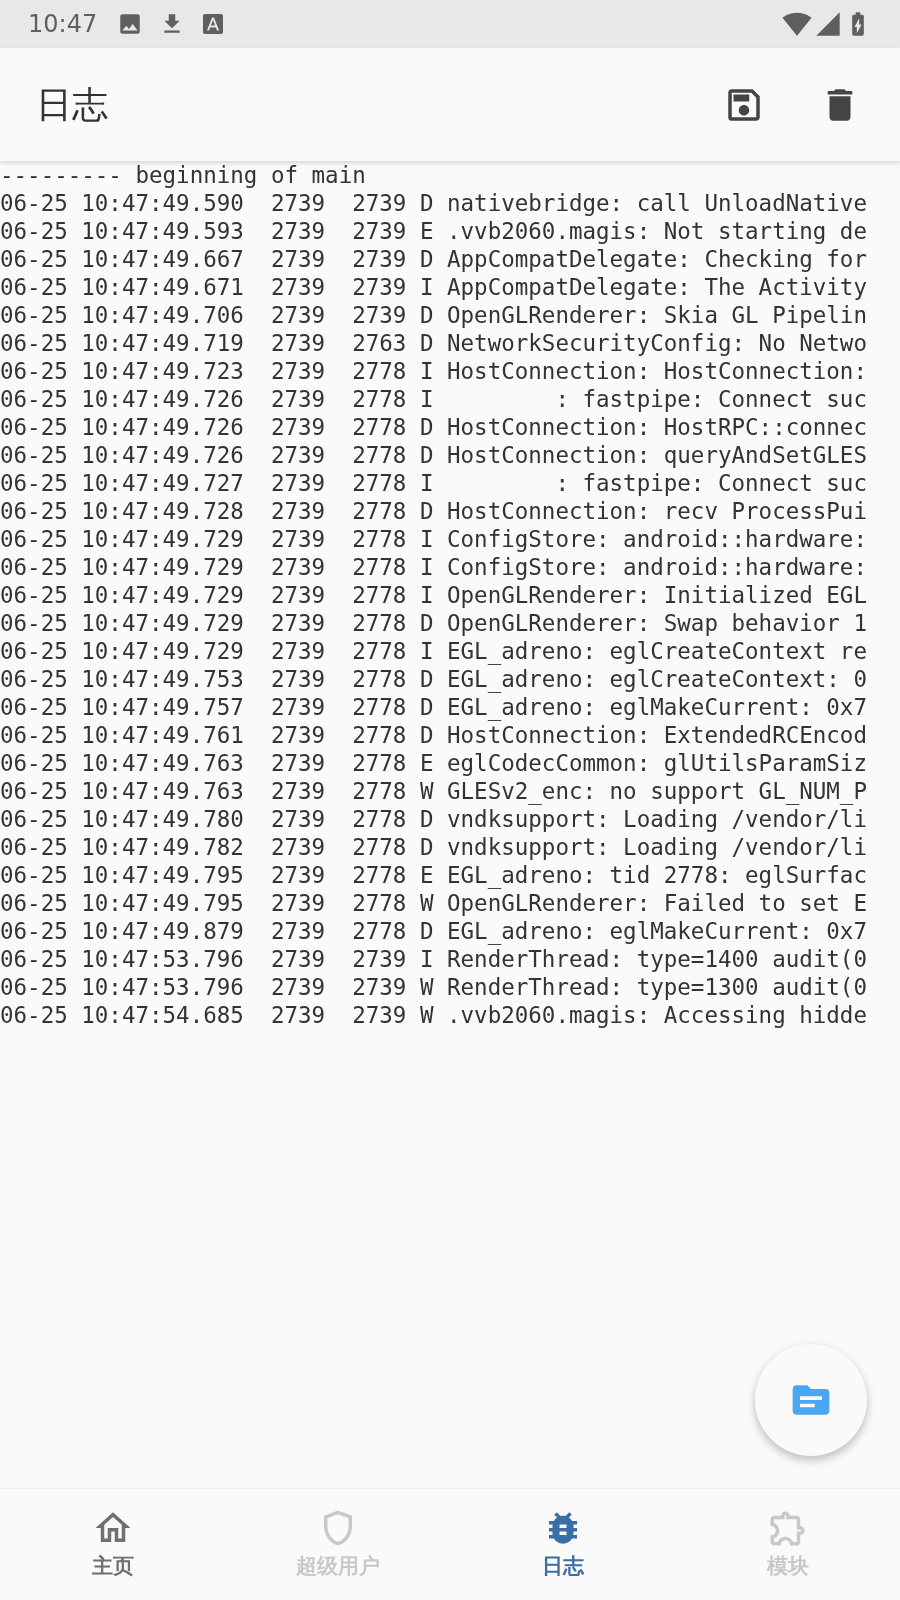 This screenshot has width=900, height=1600. Describe the element at coordinates (433, 847) in the screenshot. I see `log-line: 06-25 10:47:49.782 2739 2778 D vndksupport: Loading /vendor/li` at that location.